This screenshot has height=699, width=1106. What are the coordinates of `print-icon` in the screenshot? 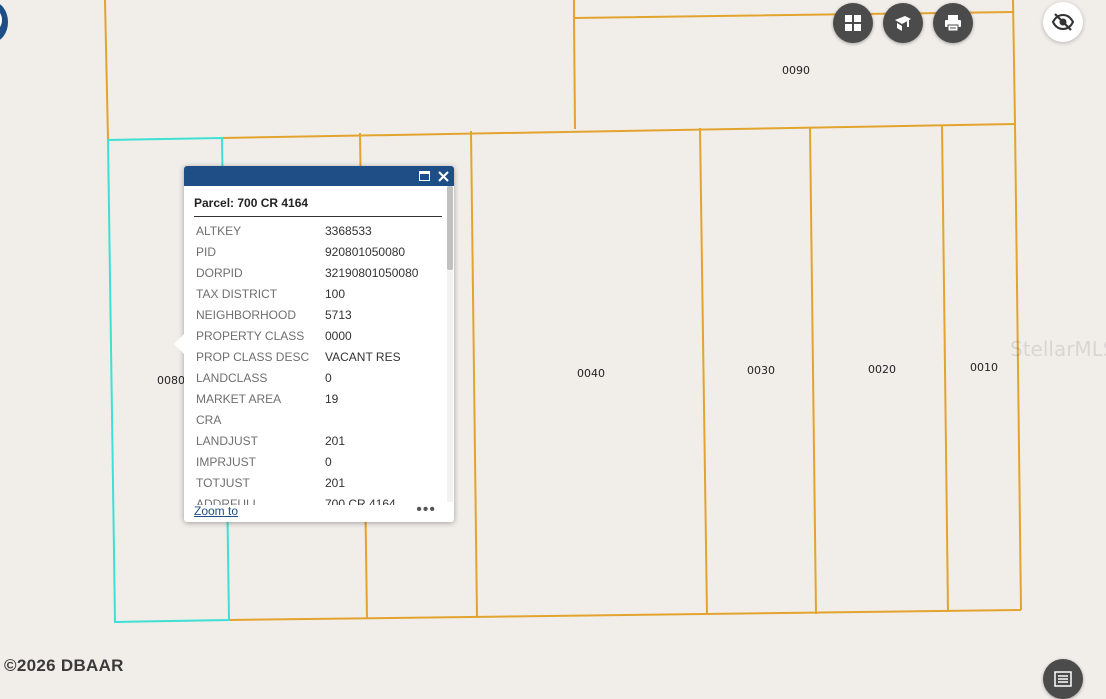 It's located at (953, 23).